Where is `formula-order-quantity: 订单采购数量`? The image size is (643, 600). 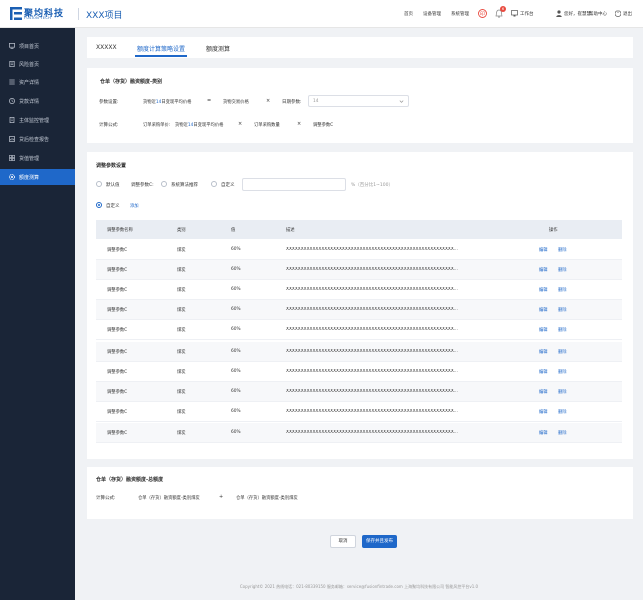 formula-order-quantity: 订单采购数量 is located at coordinates (267, 125).